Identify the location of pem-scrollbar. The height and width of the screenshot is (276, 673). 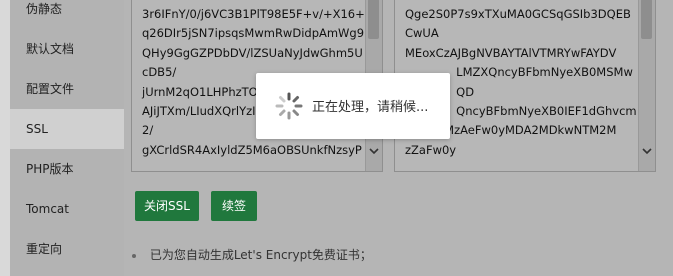
(646, 85).